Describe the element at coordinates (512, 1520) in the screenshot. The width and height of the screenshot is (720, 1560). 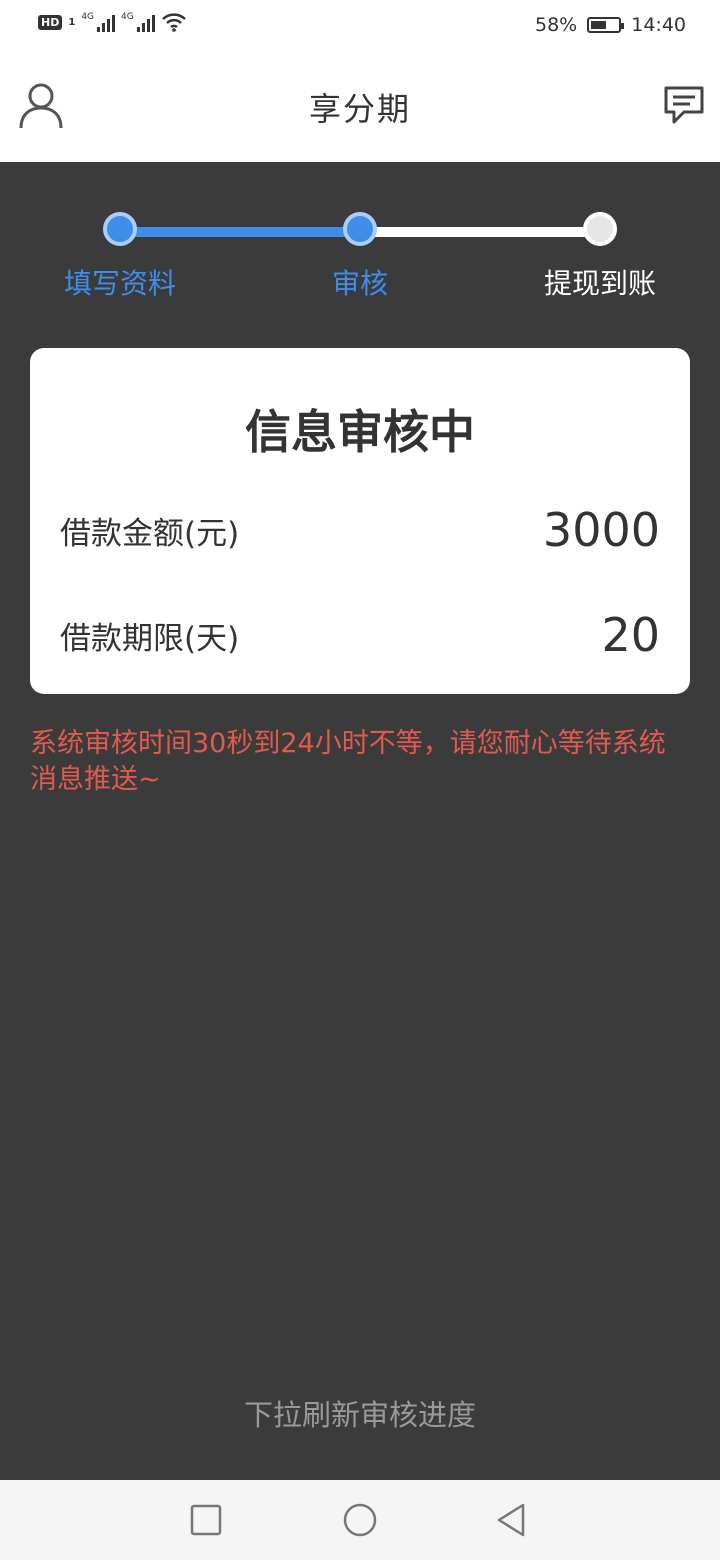
I see `back-icon` at that location.